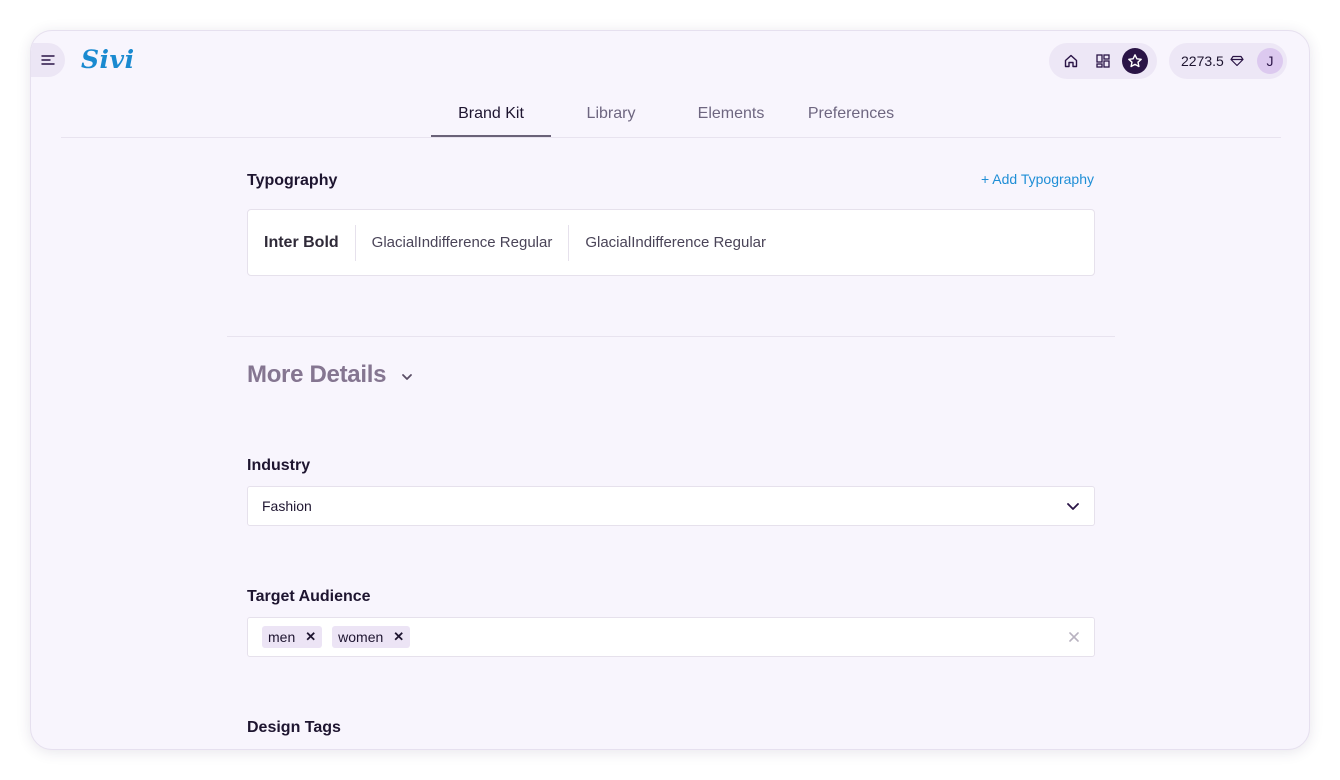  Describe the element at coordinates (282, 637) in the screenshot. I see `chip-label: men` at that location.